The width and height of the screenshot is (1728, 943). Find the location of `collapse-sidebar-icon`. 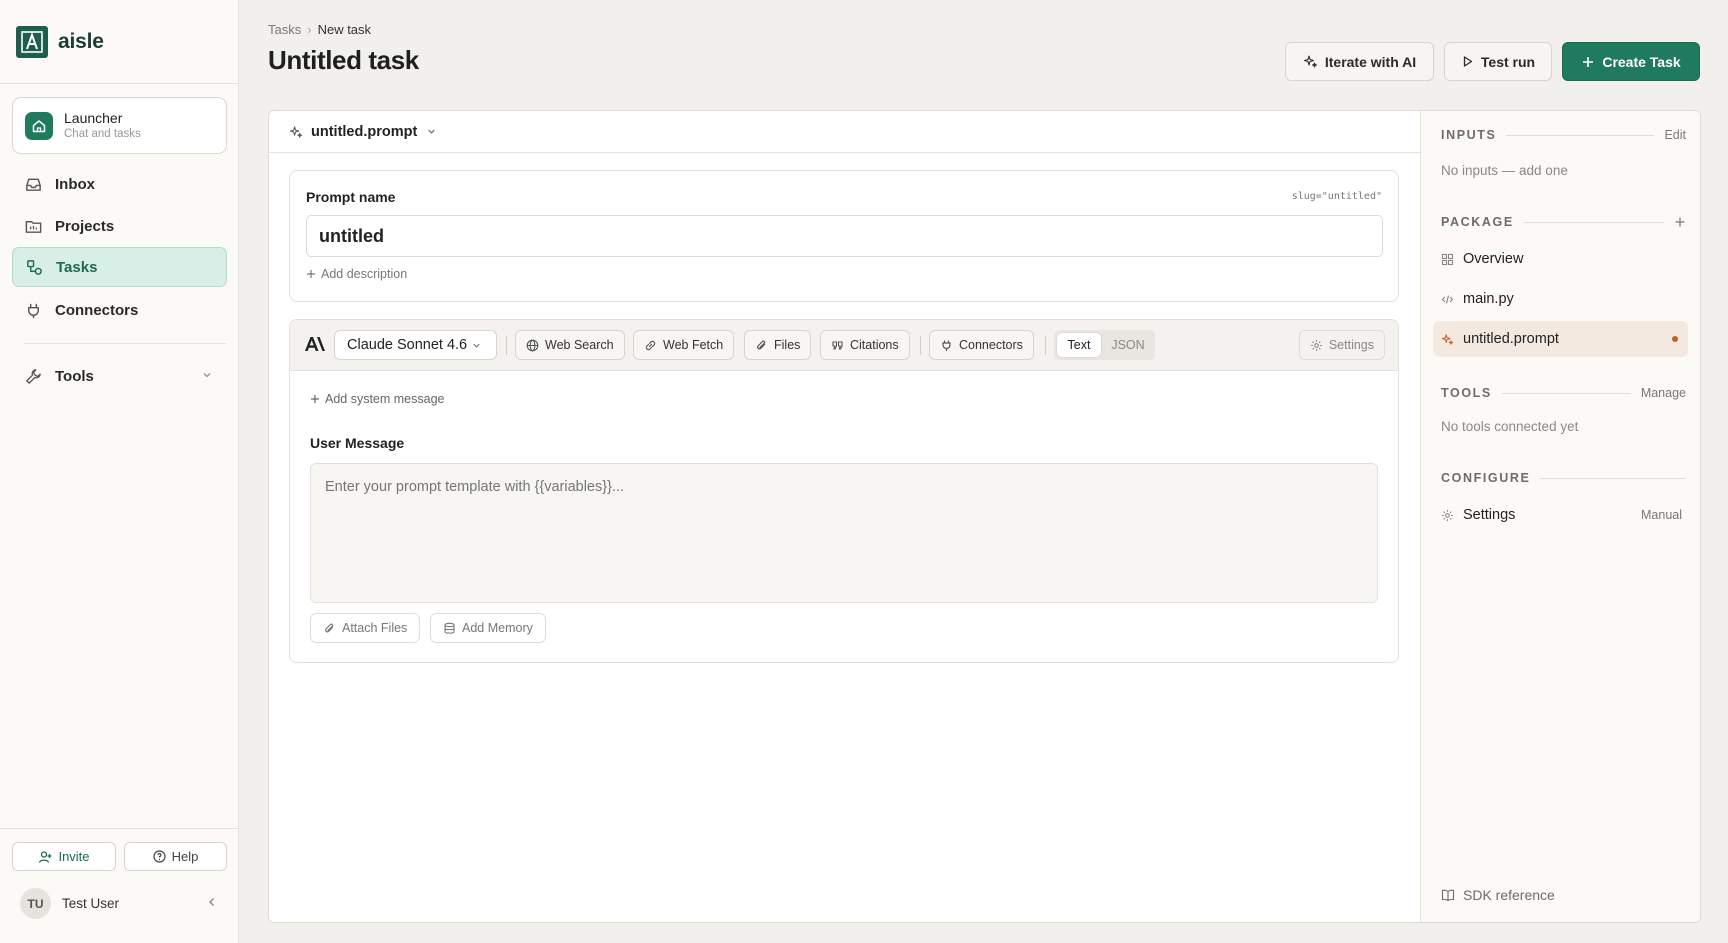

collapse-sidebar-icon is located at coordinates (212, 902).